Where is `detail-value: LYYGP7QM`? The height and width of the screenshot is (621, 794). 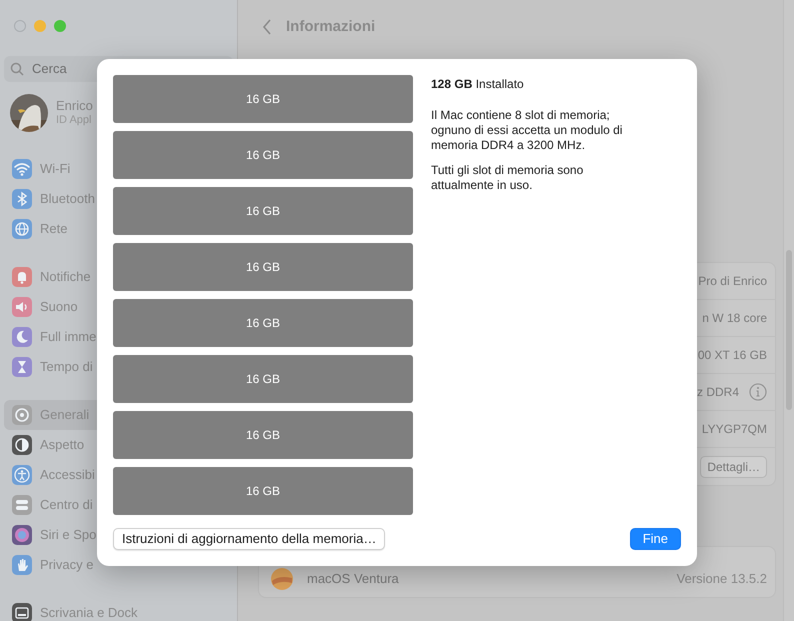
detail-value: LYYGP7QM is located at coordinates (734, 429).